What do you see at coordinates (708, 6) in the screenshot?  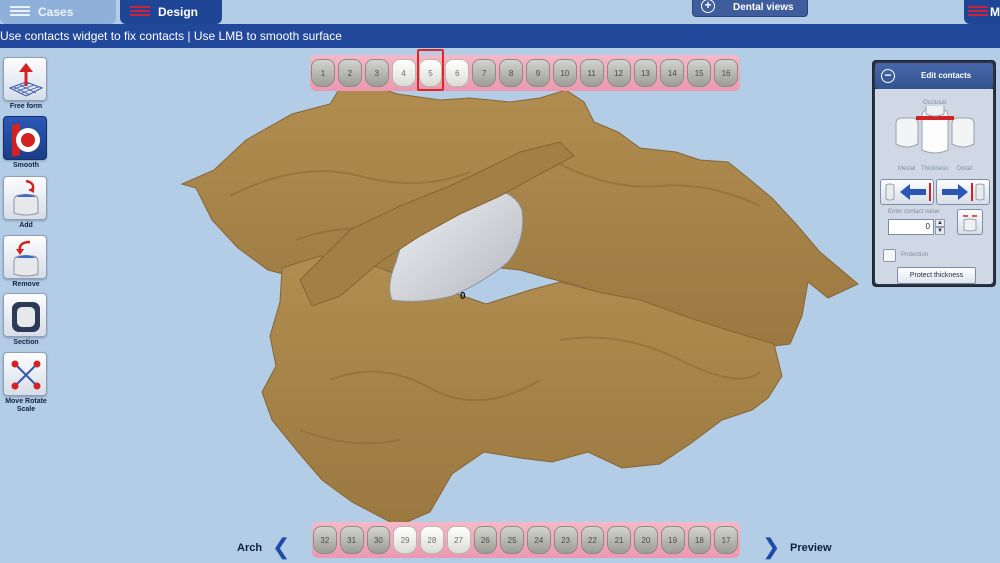 I see `plus-icon: +` at bounding box center [708, 6].